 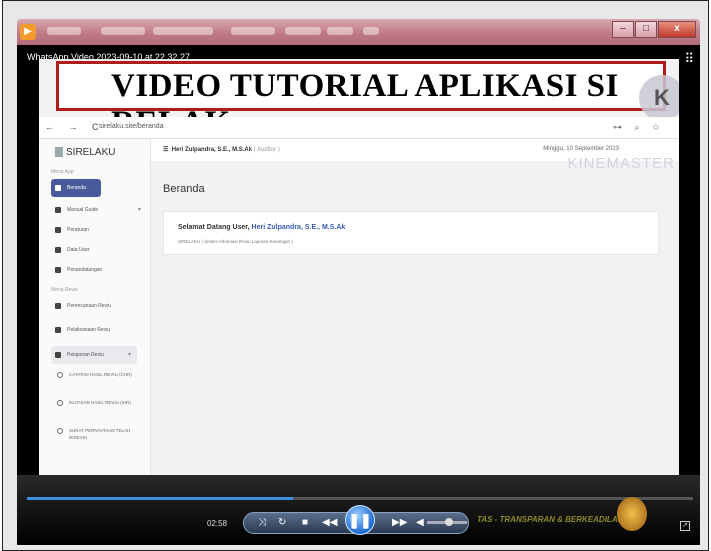 What do you see at coordinates (623, 29) in the screenshot?
I see `minimize-button: –` at bounding box center [623, 29].